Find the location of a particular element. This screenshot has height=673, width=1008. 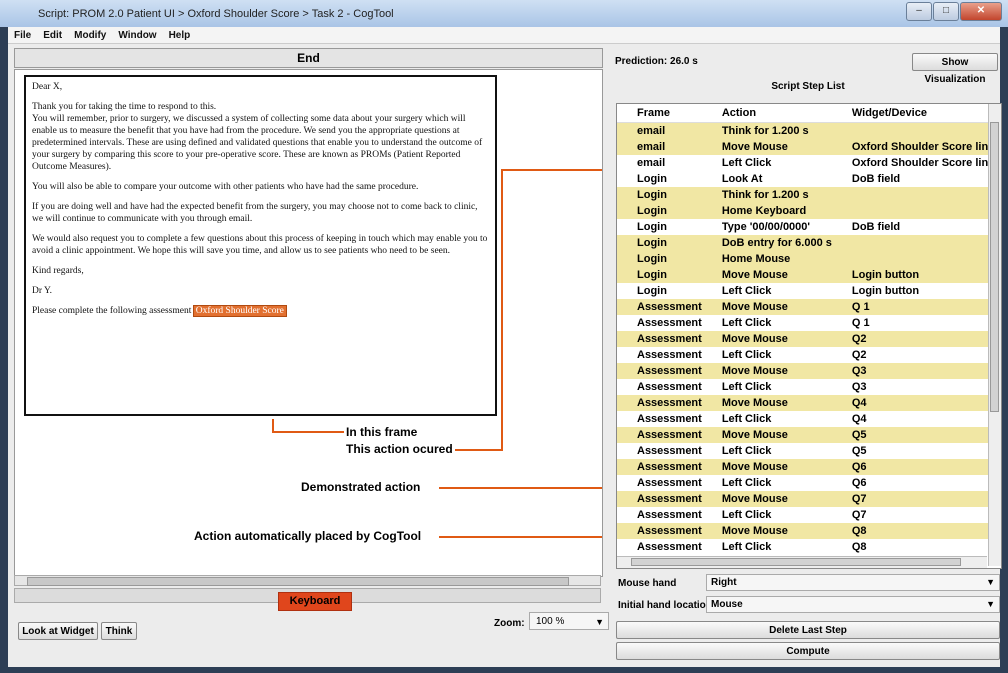

think-button: Think is located at coordinates (119, 631).